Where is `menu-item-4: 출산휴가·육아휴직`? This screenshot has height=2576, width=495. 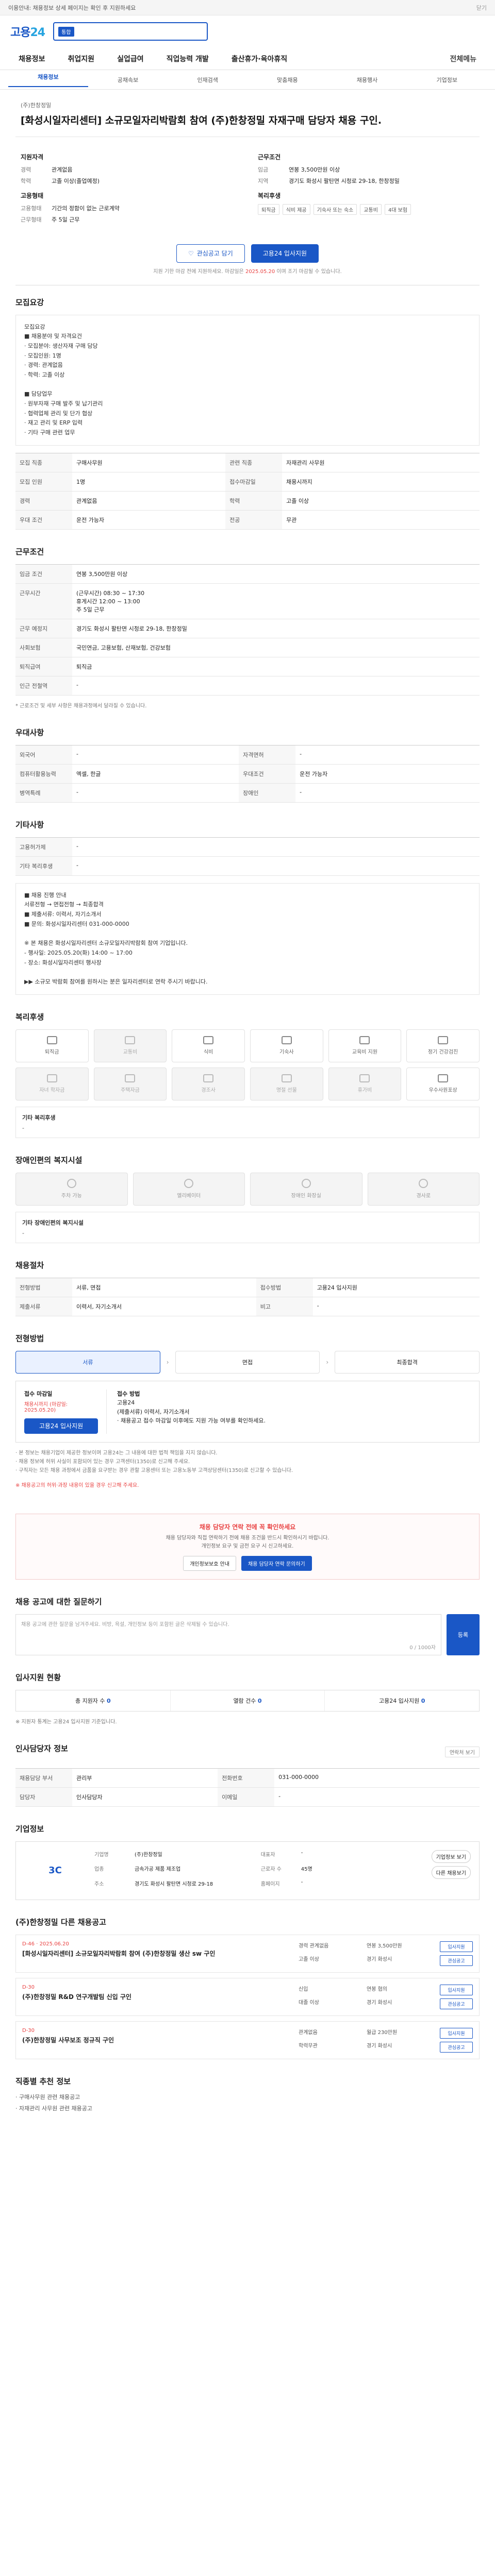
menu-item-4: 출산휴가·육아휴직 is located at coordinates (259, 59).